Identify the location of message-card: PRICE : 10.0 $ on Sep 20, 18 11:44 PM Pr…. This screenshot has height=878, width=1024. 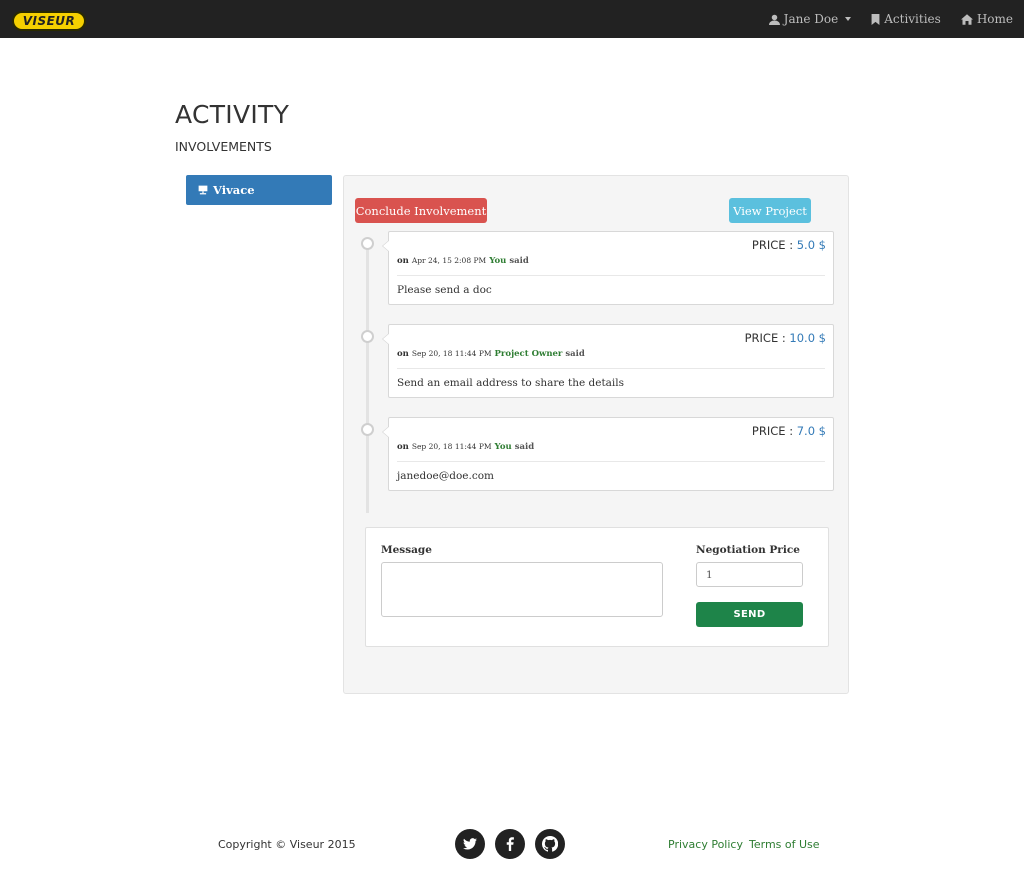
(608, 361).